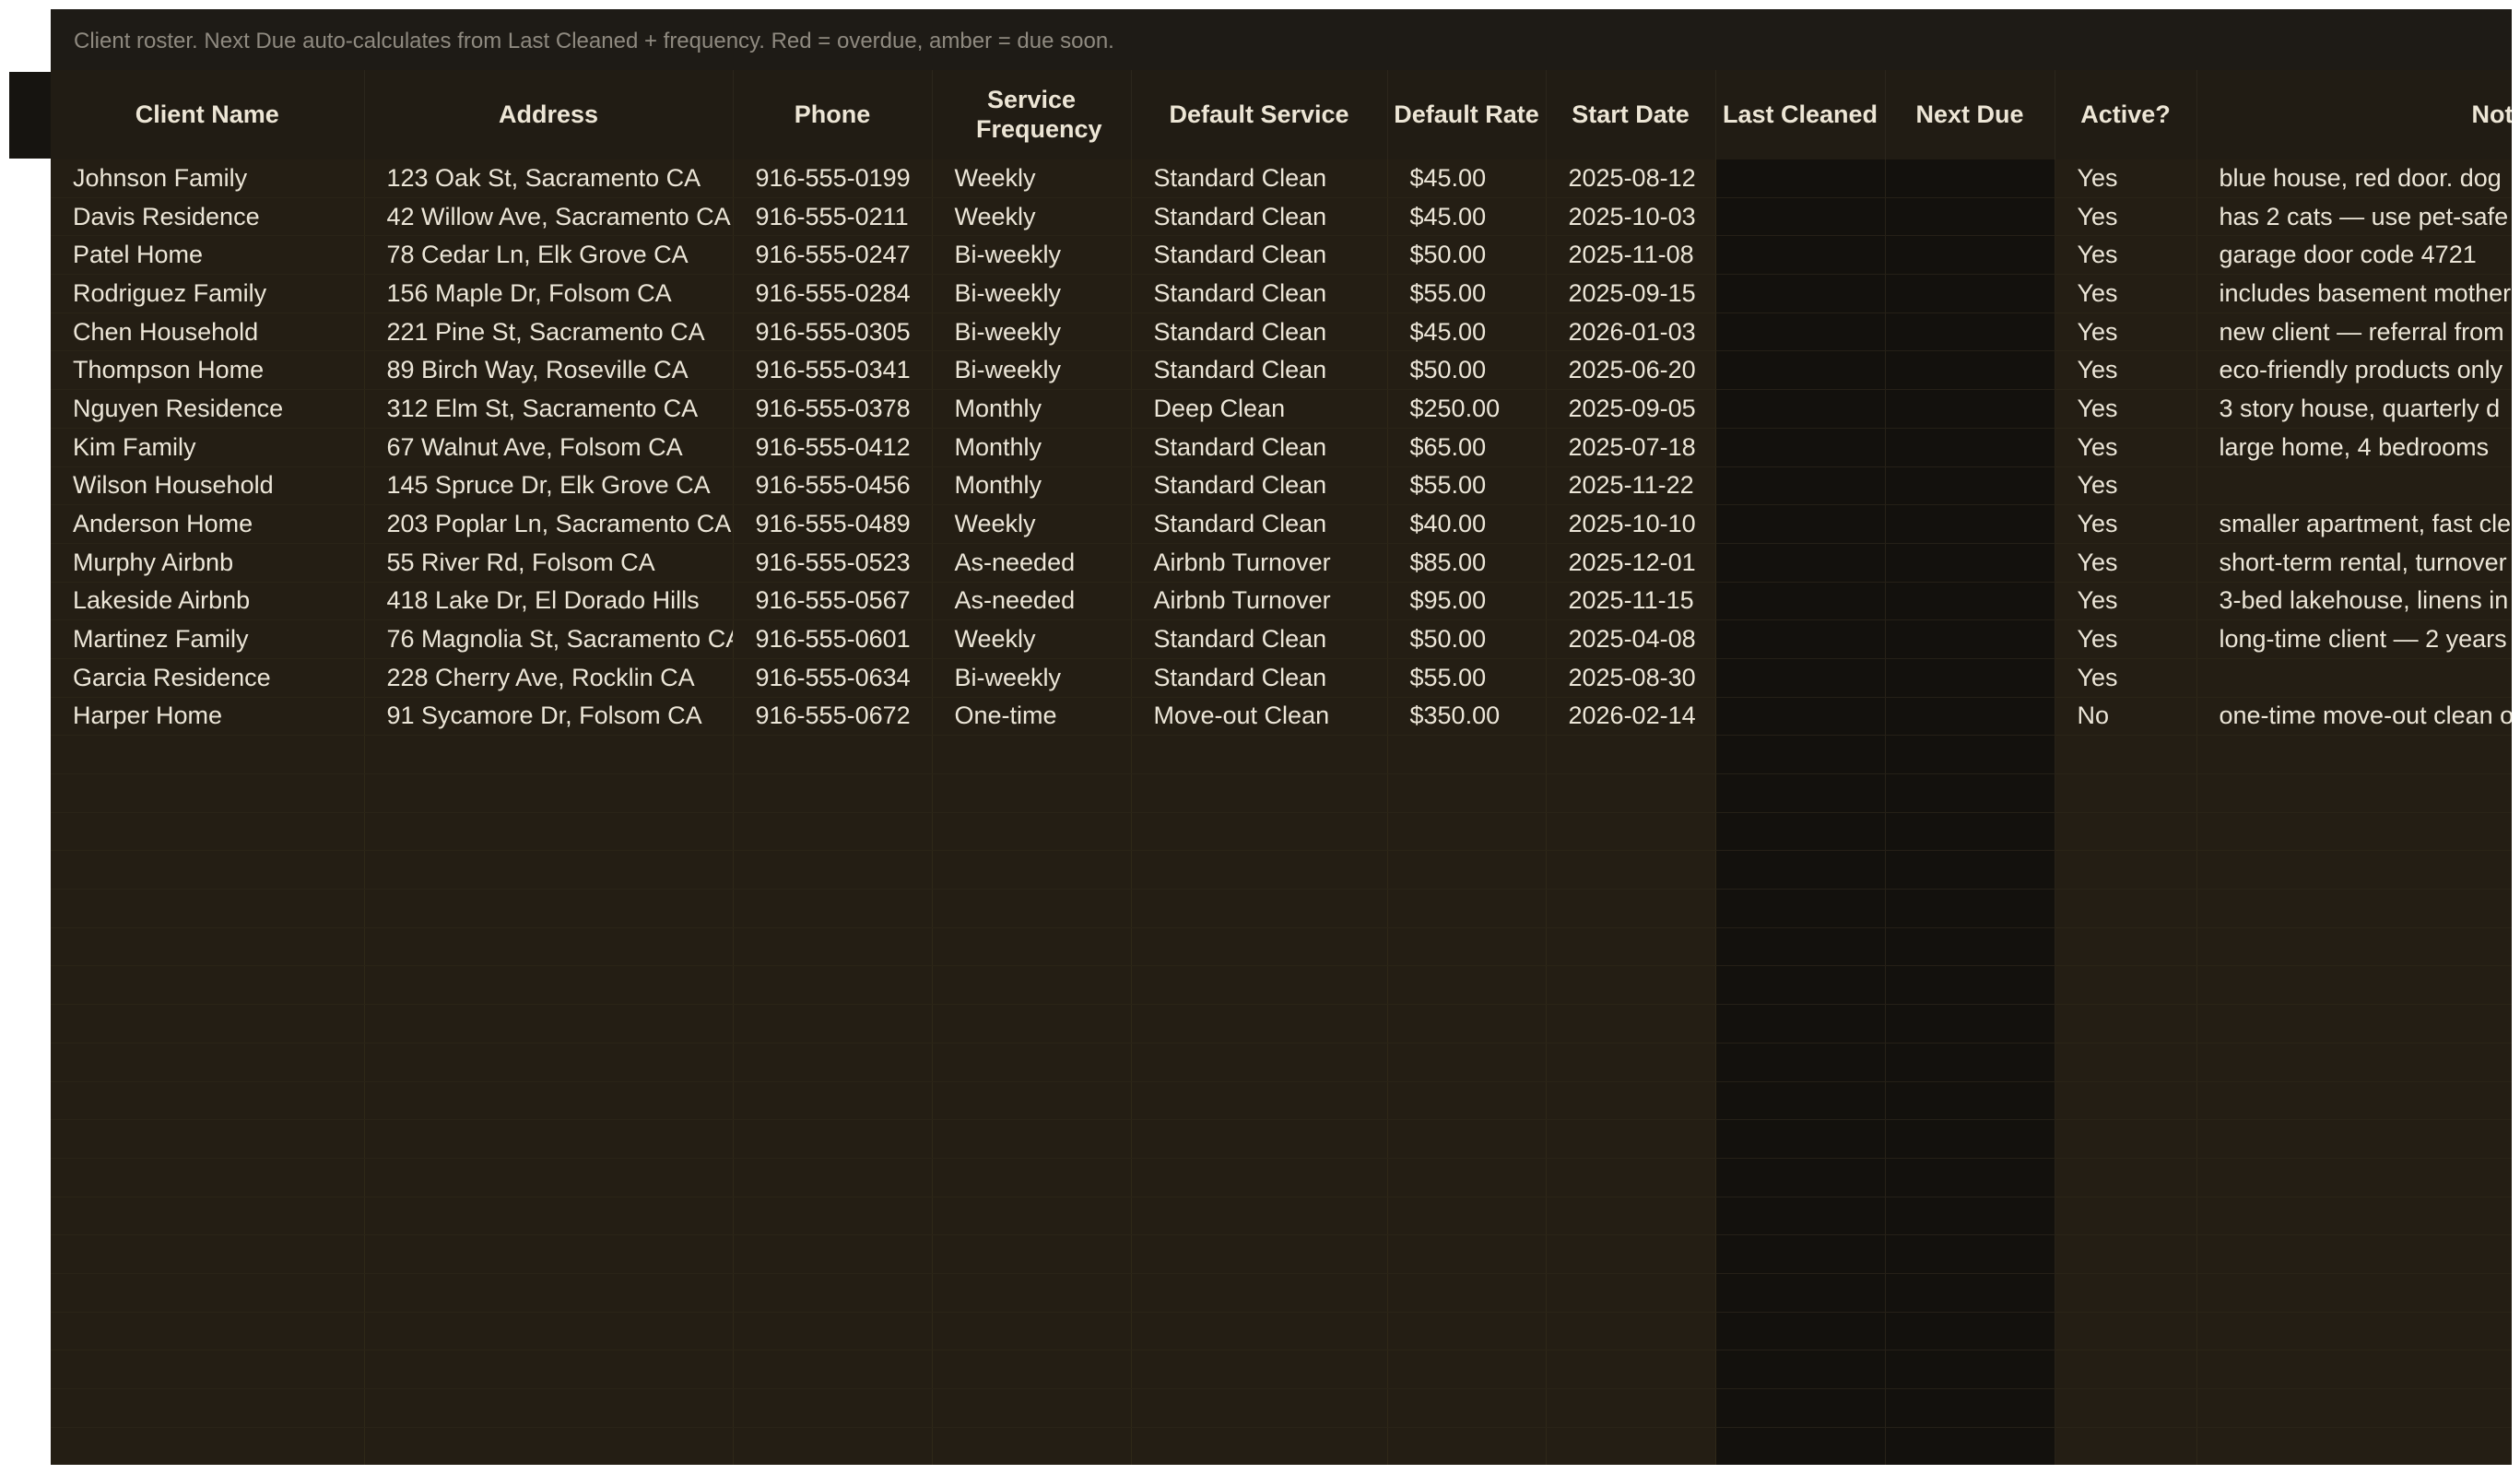 Image resolution: width=2520 pixels, height=1474 pixels. I want to click on cell-start-date: 2025-11-15, so click(1631, 601).